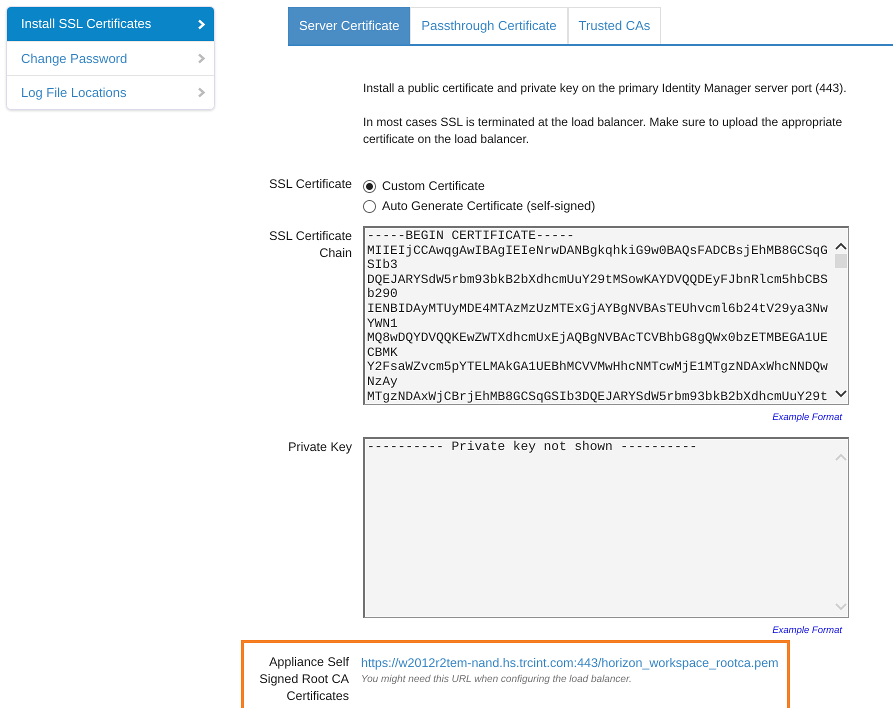 This screenshot has height=708, width=893. What do you see at coordinates (489, 25) in the screenshot?
I see `tab: Passthrough Certificate` at bounding box center [489, 25].